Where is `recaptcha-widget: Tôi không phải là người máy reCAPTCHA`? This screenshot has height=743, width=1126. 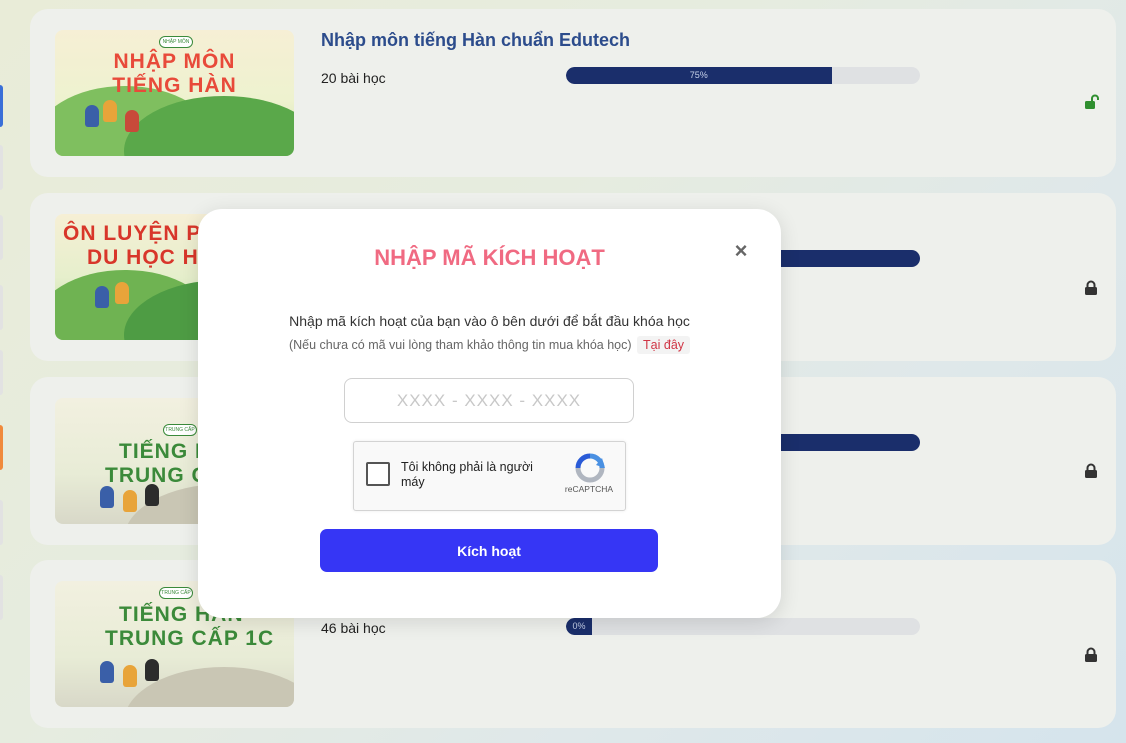 recaptcha-widget: Tôi không phải là người máy reCAPTCHA is located at coordinates (489, 476).